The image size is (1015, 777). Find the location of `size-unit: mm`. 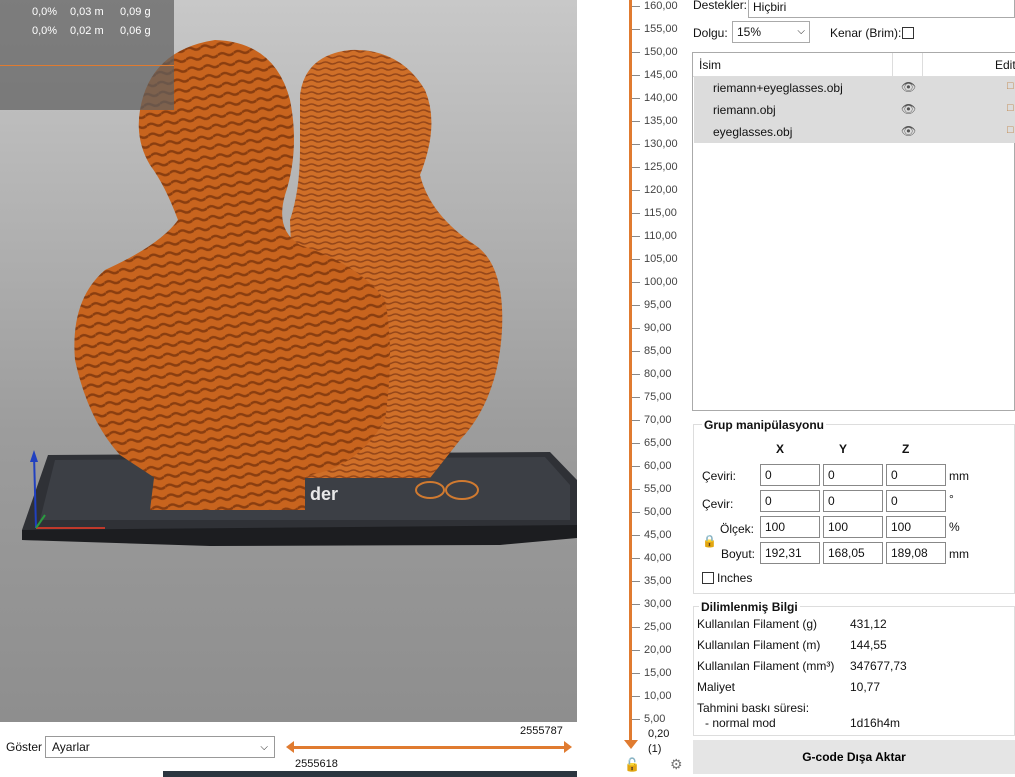

size-unit: mm is located at coordinates (959, 554).